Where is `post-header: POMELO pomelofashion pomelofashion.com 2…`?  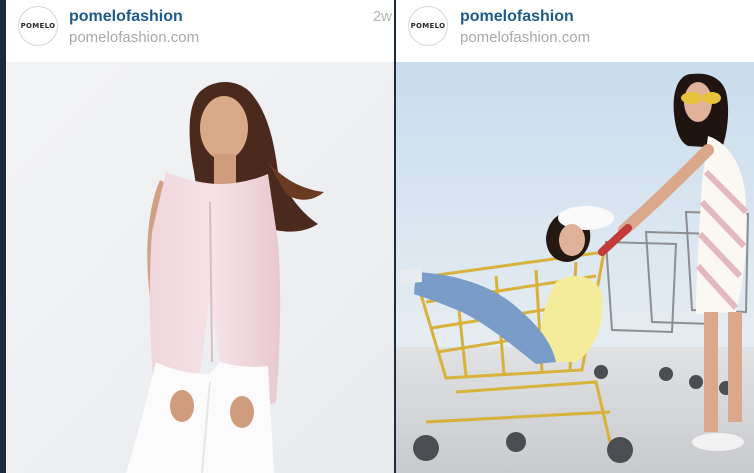 post-header: POMELO pomelofashion pomelofashion.com 2… is located at coordinates (200, 31).